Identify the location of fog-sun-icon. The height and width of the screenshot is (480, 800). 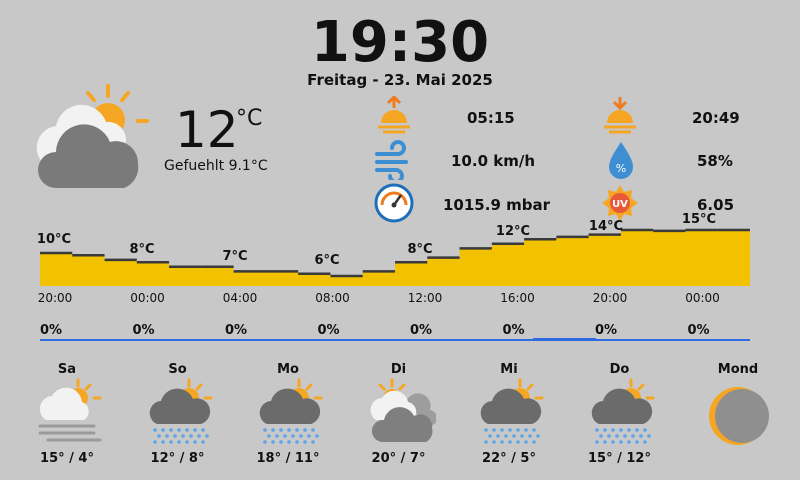
(70, 410).